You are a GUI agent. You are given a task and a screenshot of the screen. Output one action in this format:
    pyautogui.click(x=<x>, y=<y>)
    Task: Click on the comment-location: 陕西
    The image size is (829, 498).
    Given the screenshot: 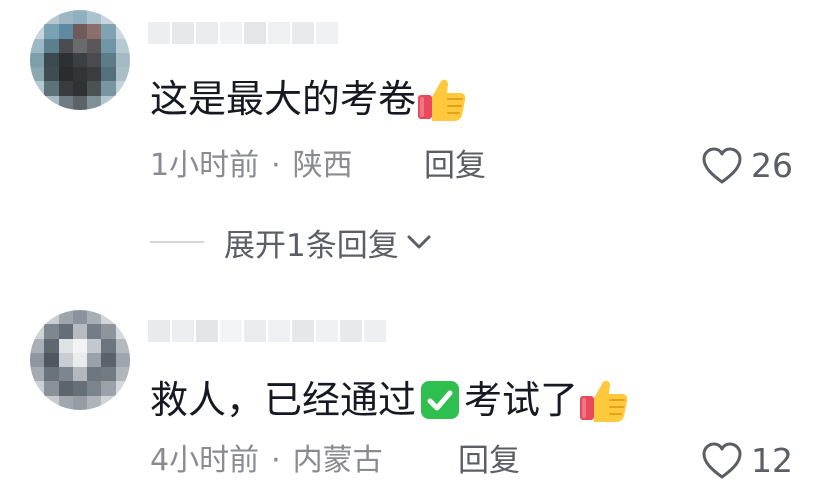 What is the action you would take?
    pyautogui.click(x=322, y=165)
    